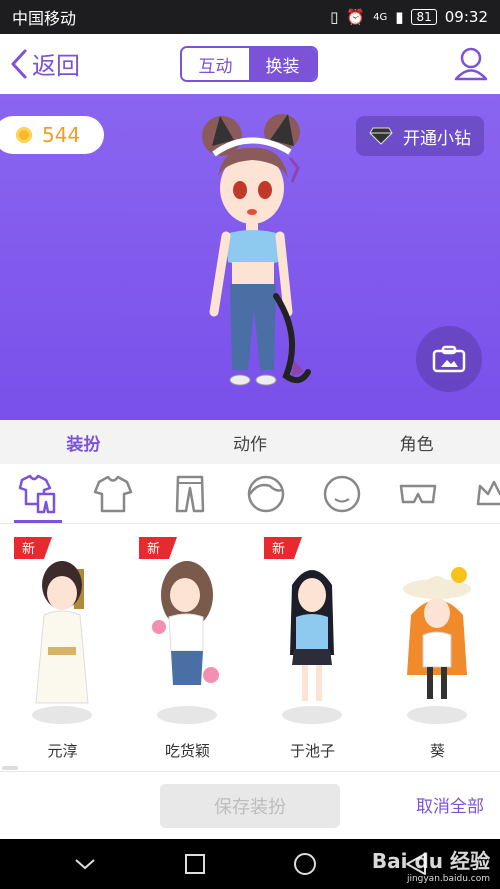  I want to click on item-card: 新 于池子, so click(312, 647).